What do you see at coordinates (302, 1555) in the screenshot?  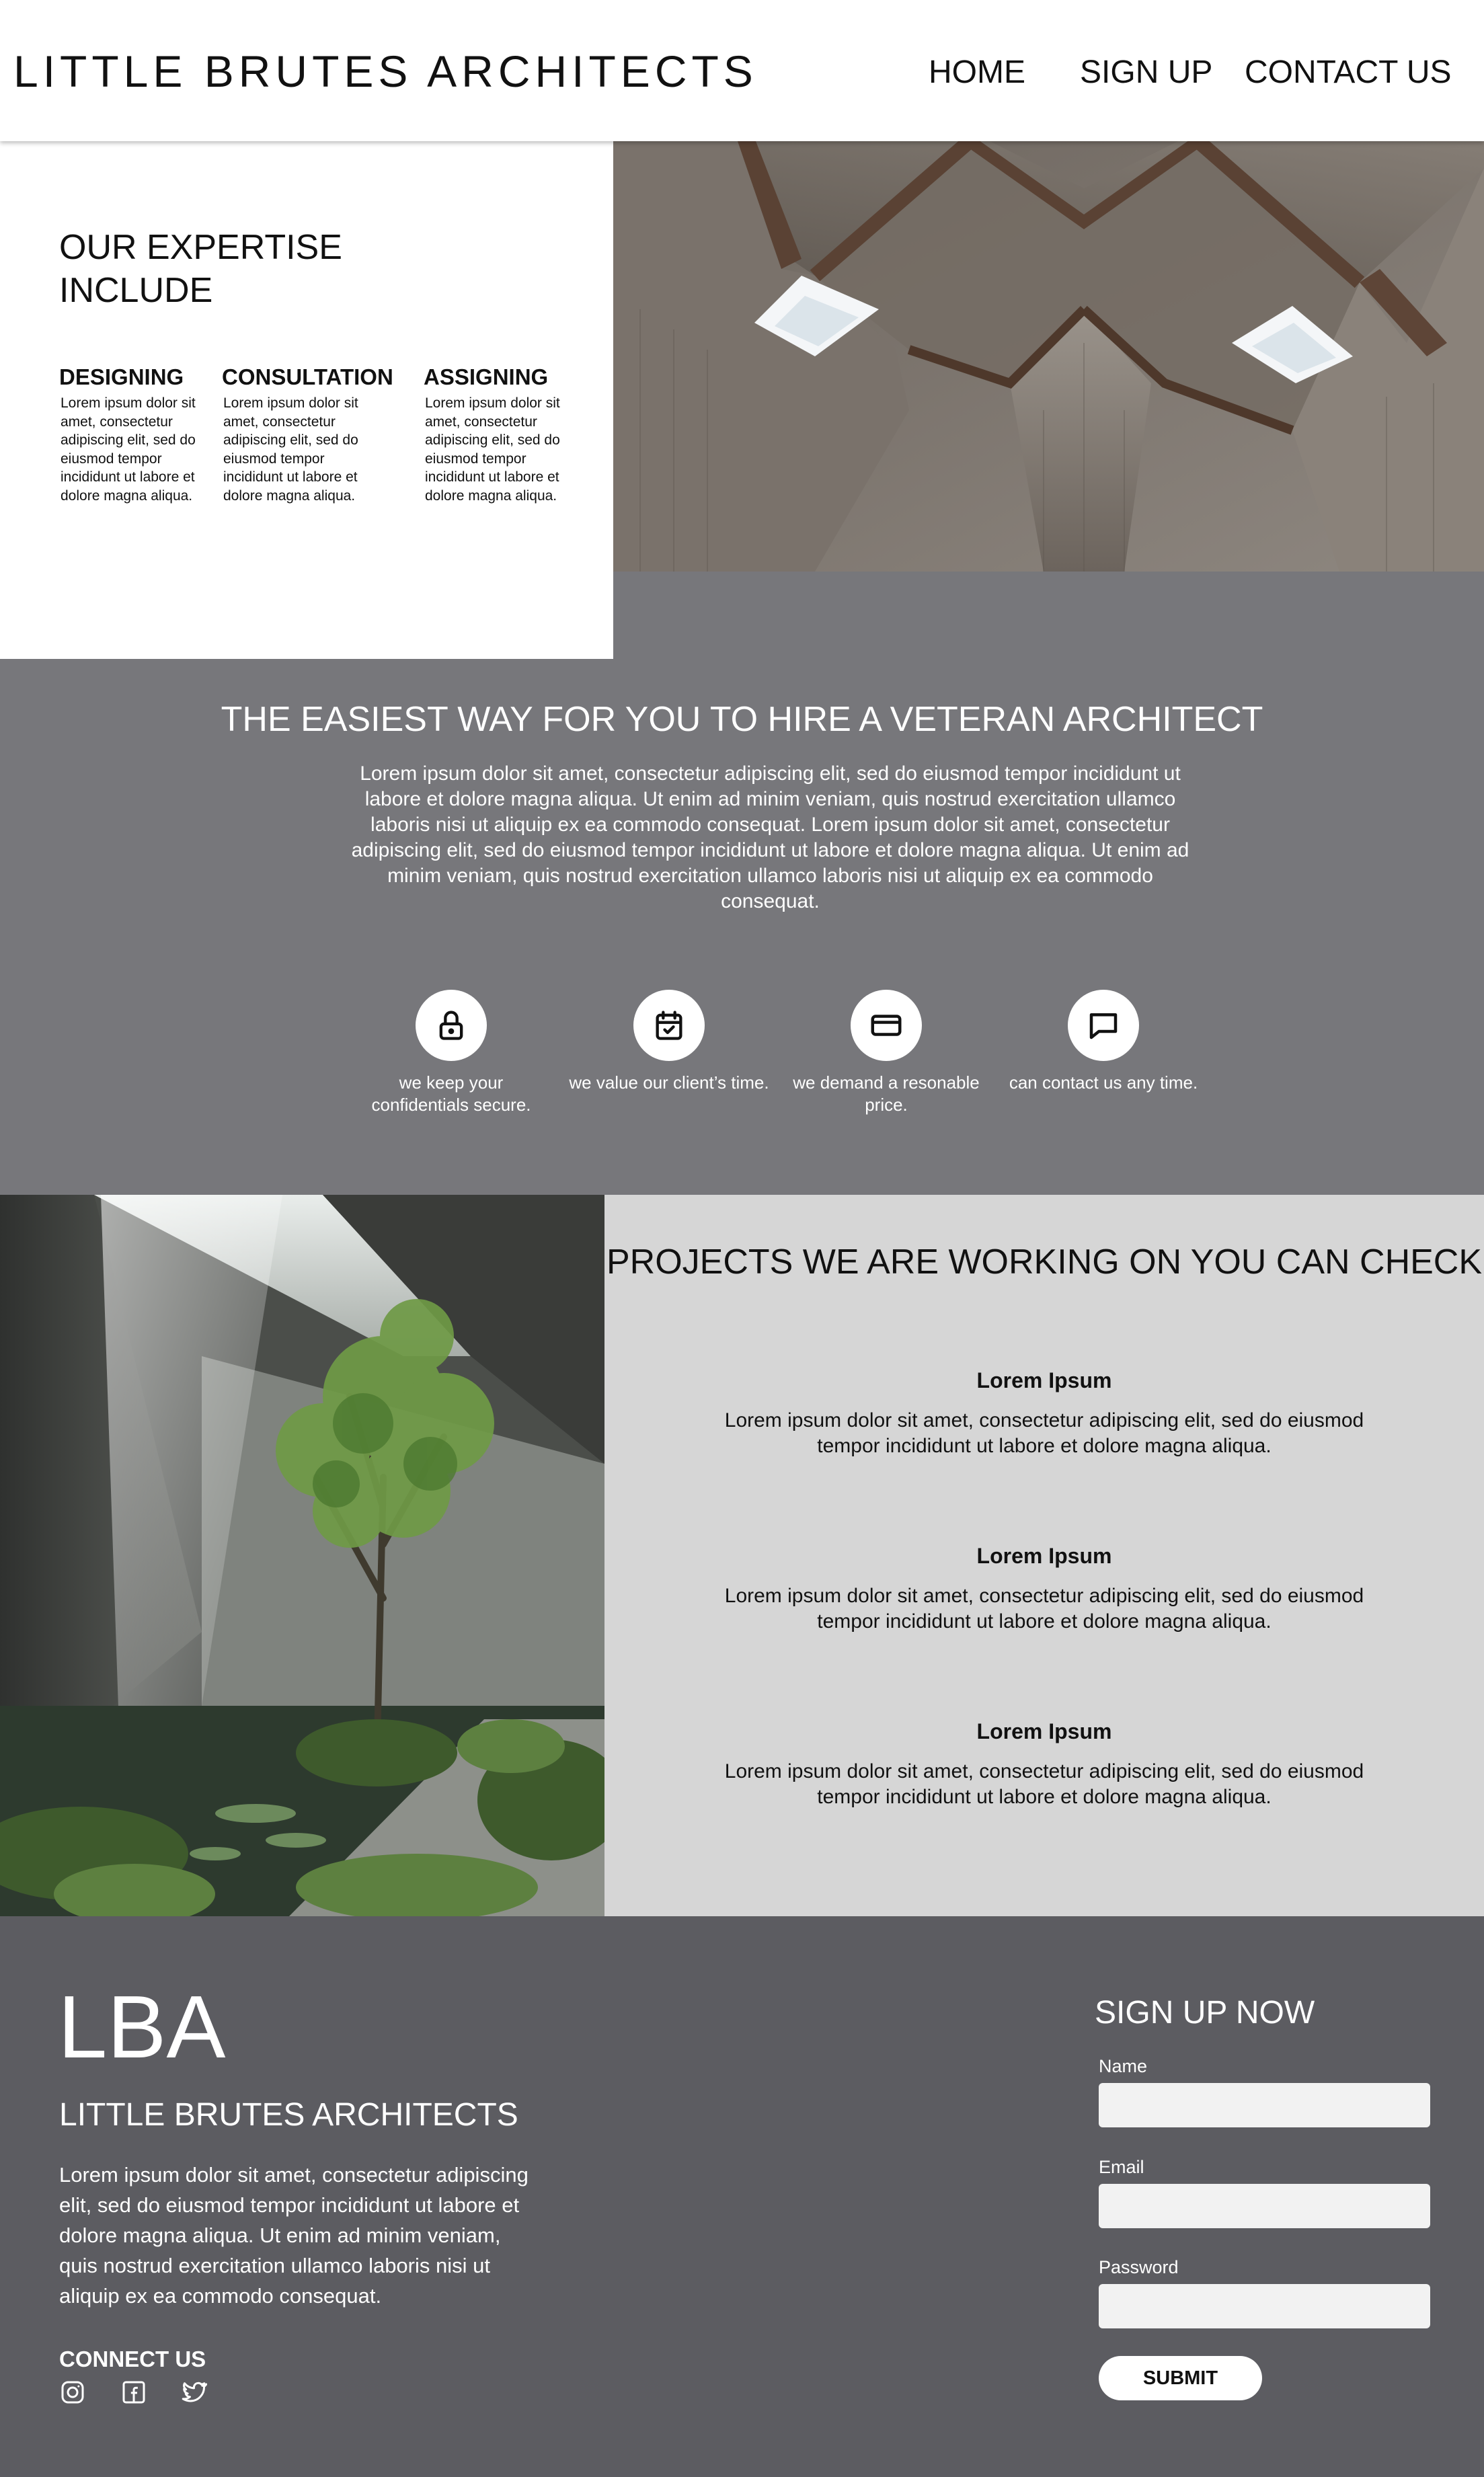 I see `courtyard-tree-photo` at bounding box center [302, 1555].